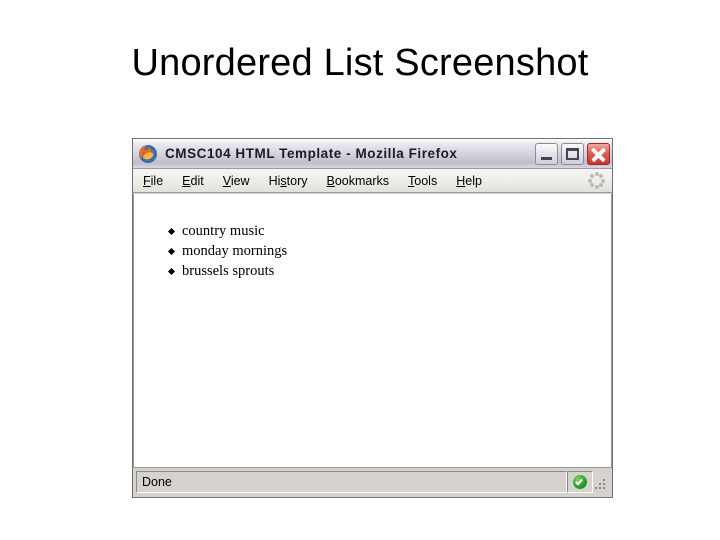  Describe the element at coordinates (598, 153) in the screenshot. I see `close-button` at that location.